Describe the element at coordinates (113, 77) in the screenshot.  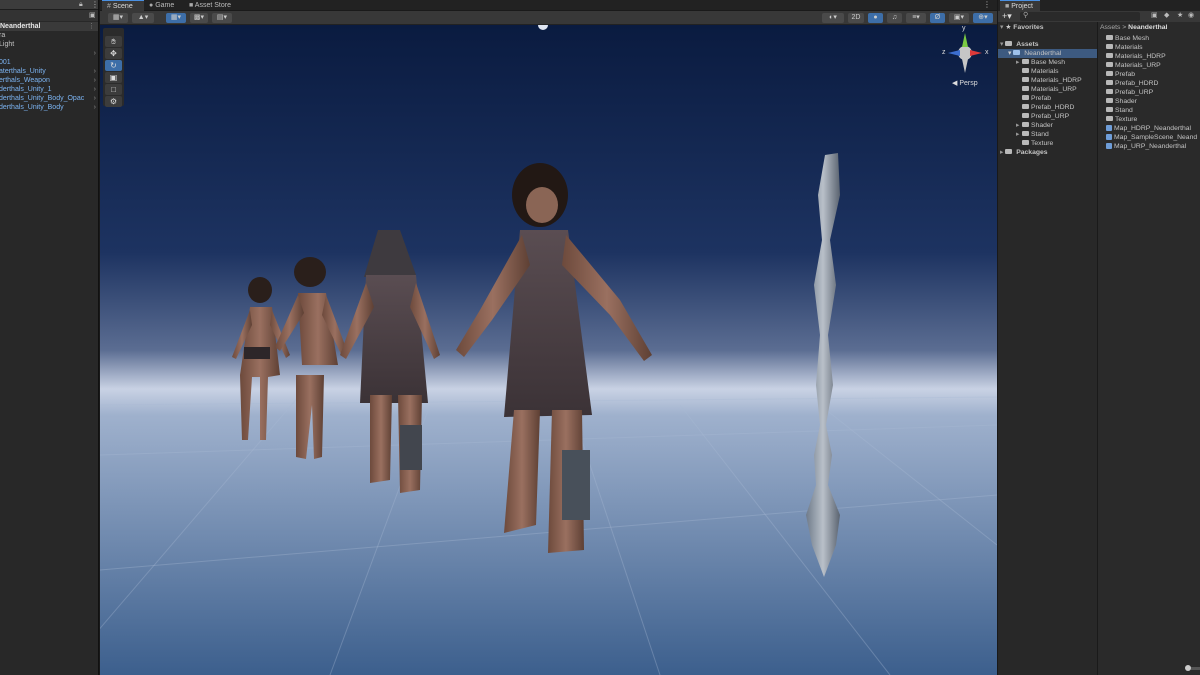
I see `scale-tool-button: ▣` at that location.